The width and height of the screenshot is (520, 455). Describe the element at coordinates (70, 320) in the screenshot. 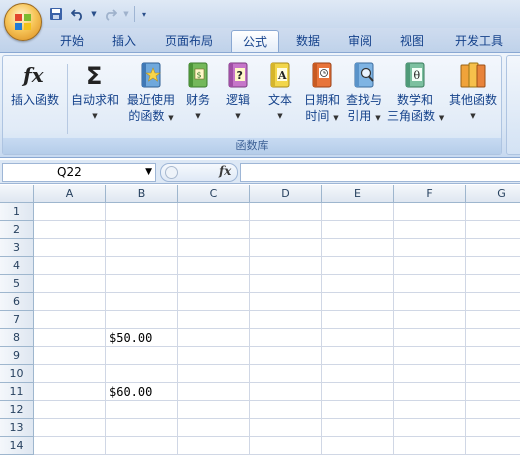

I see `cell-a7` at that location.